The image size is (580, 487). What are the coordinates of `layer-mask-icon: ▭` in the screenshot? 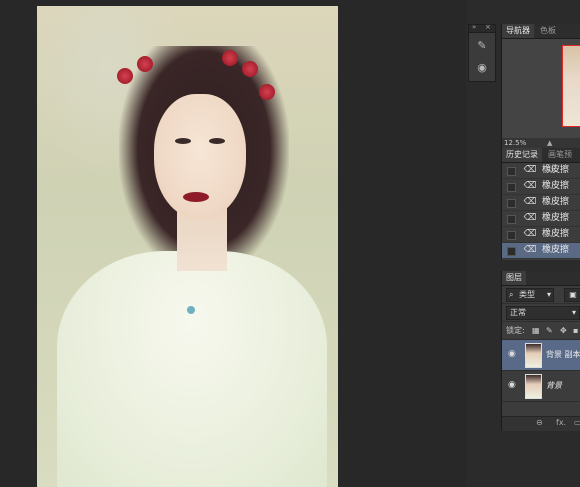 It's located at (577, 422).